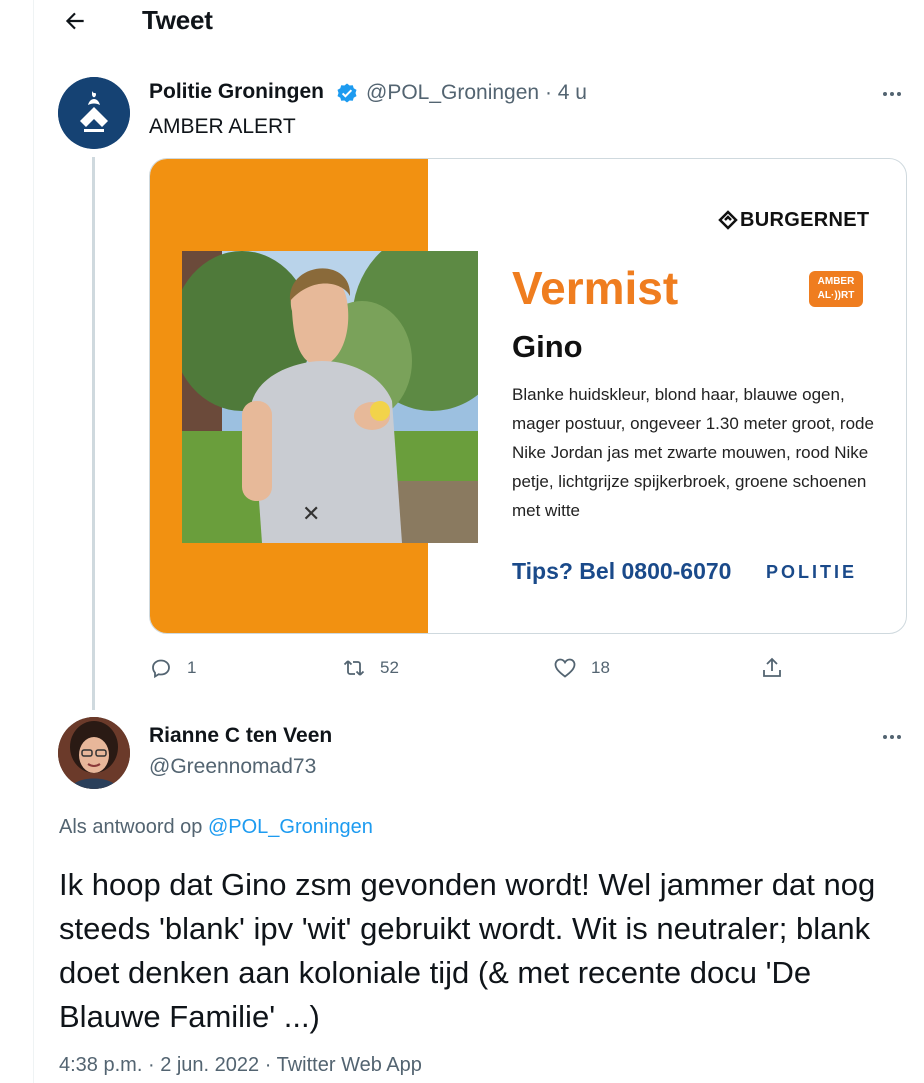 The height and width of the screenshot is (1083, 924). What do you see at coordinates (209, 1065) in the screenshot?
I see `tweet-date: 2 jun. 2022` at bounding box center [209, 1065].